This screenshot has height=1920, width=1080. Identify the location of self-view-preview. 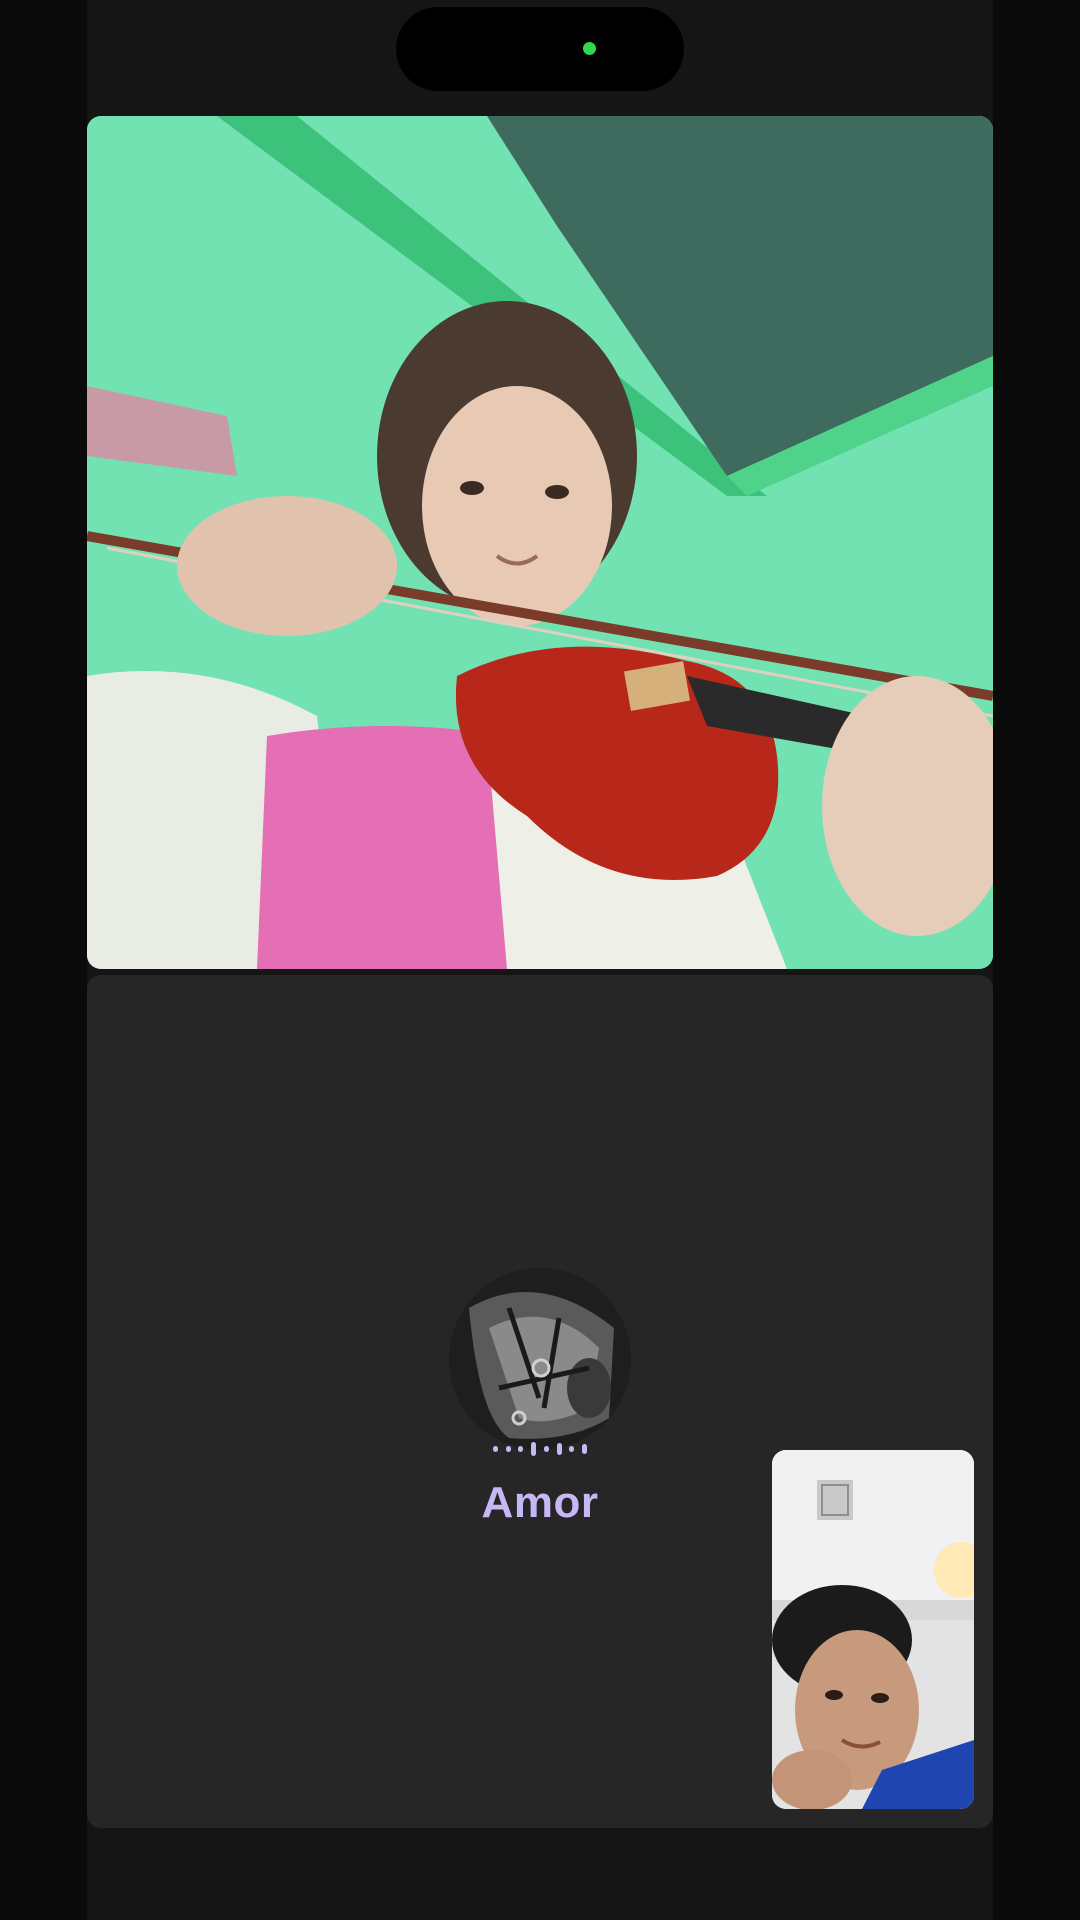
(873, 1629).